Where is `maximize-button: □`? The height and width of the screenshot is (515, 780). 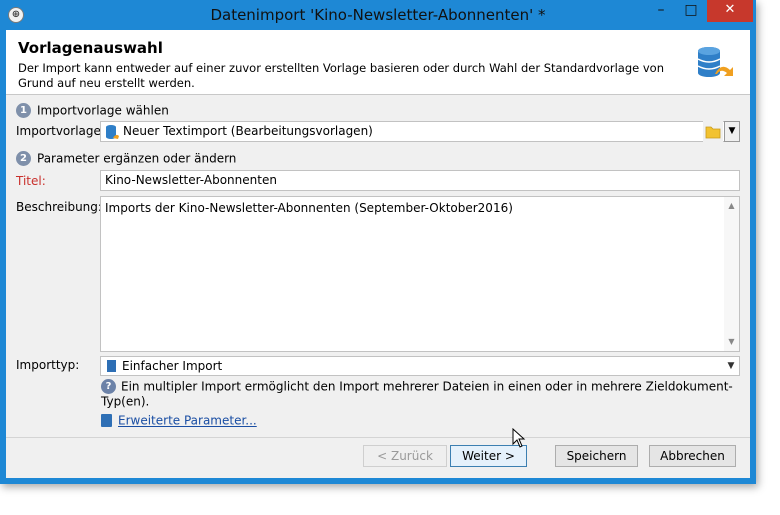
maximize-button: □ is located at coordinates (691, 11).